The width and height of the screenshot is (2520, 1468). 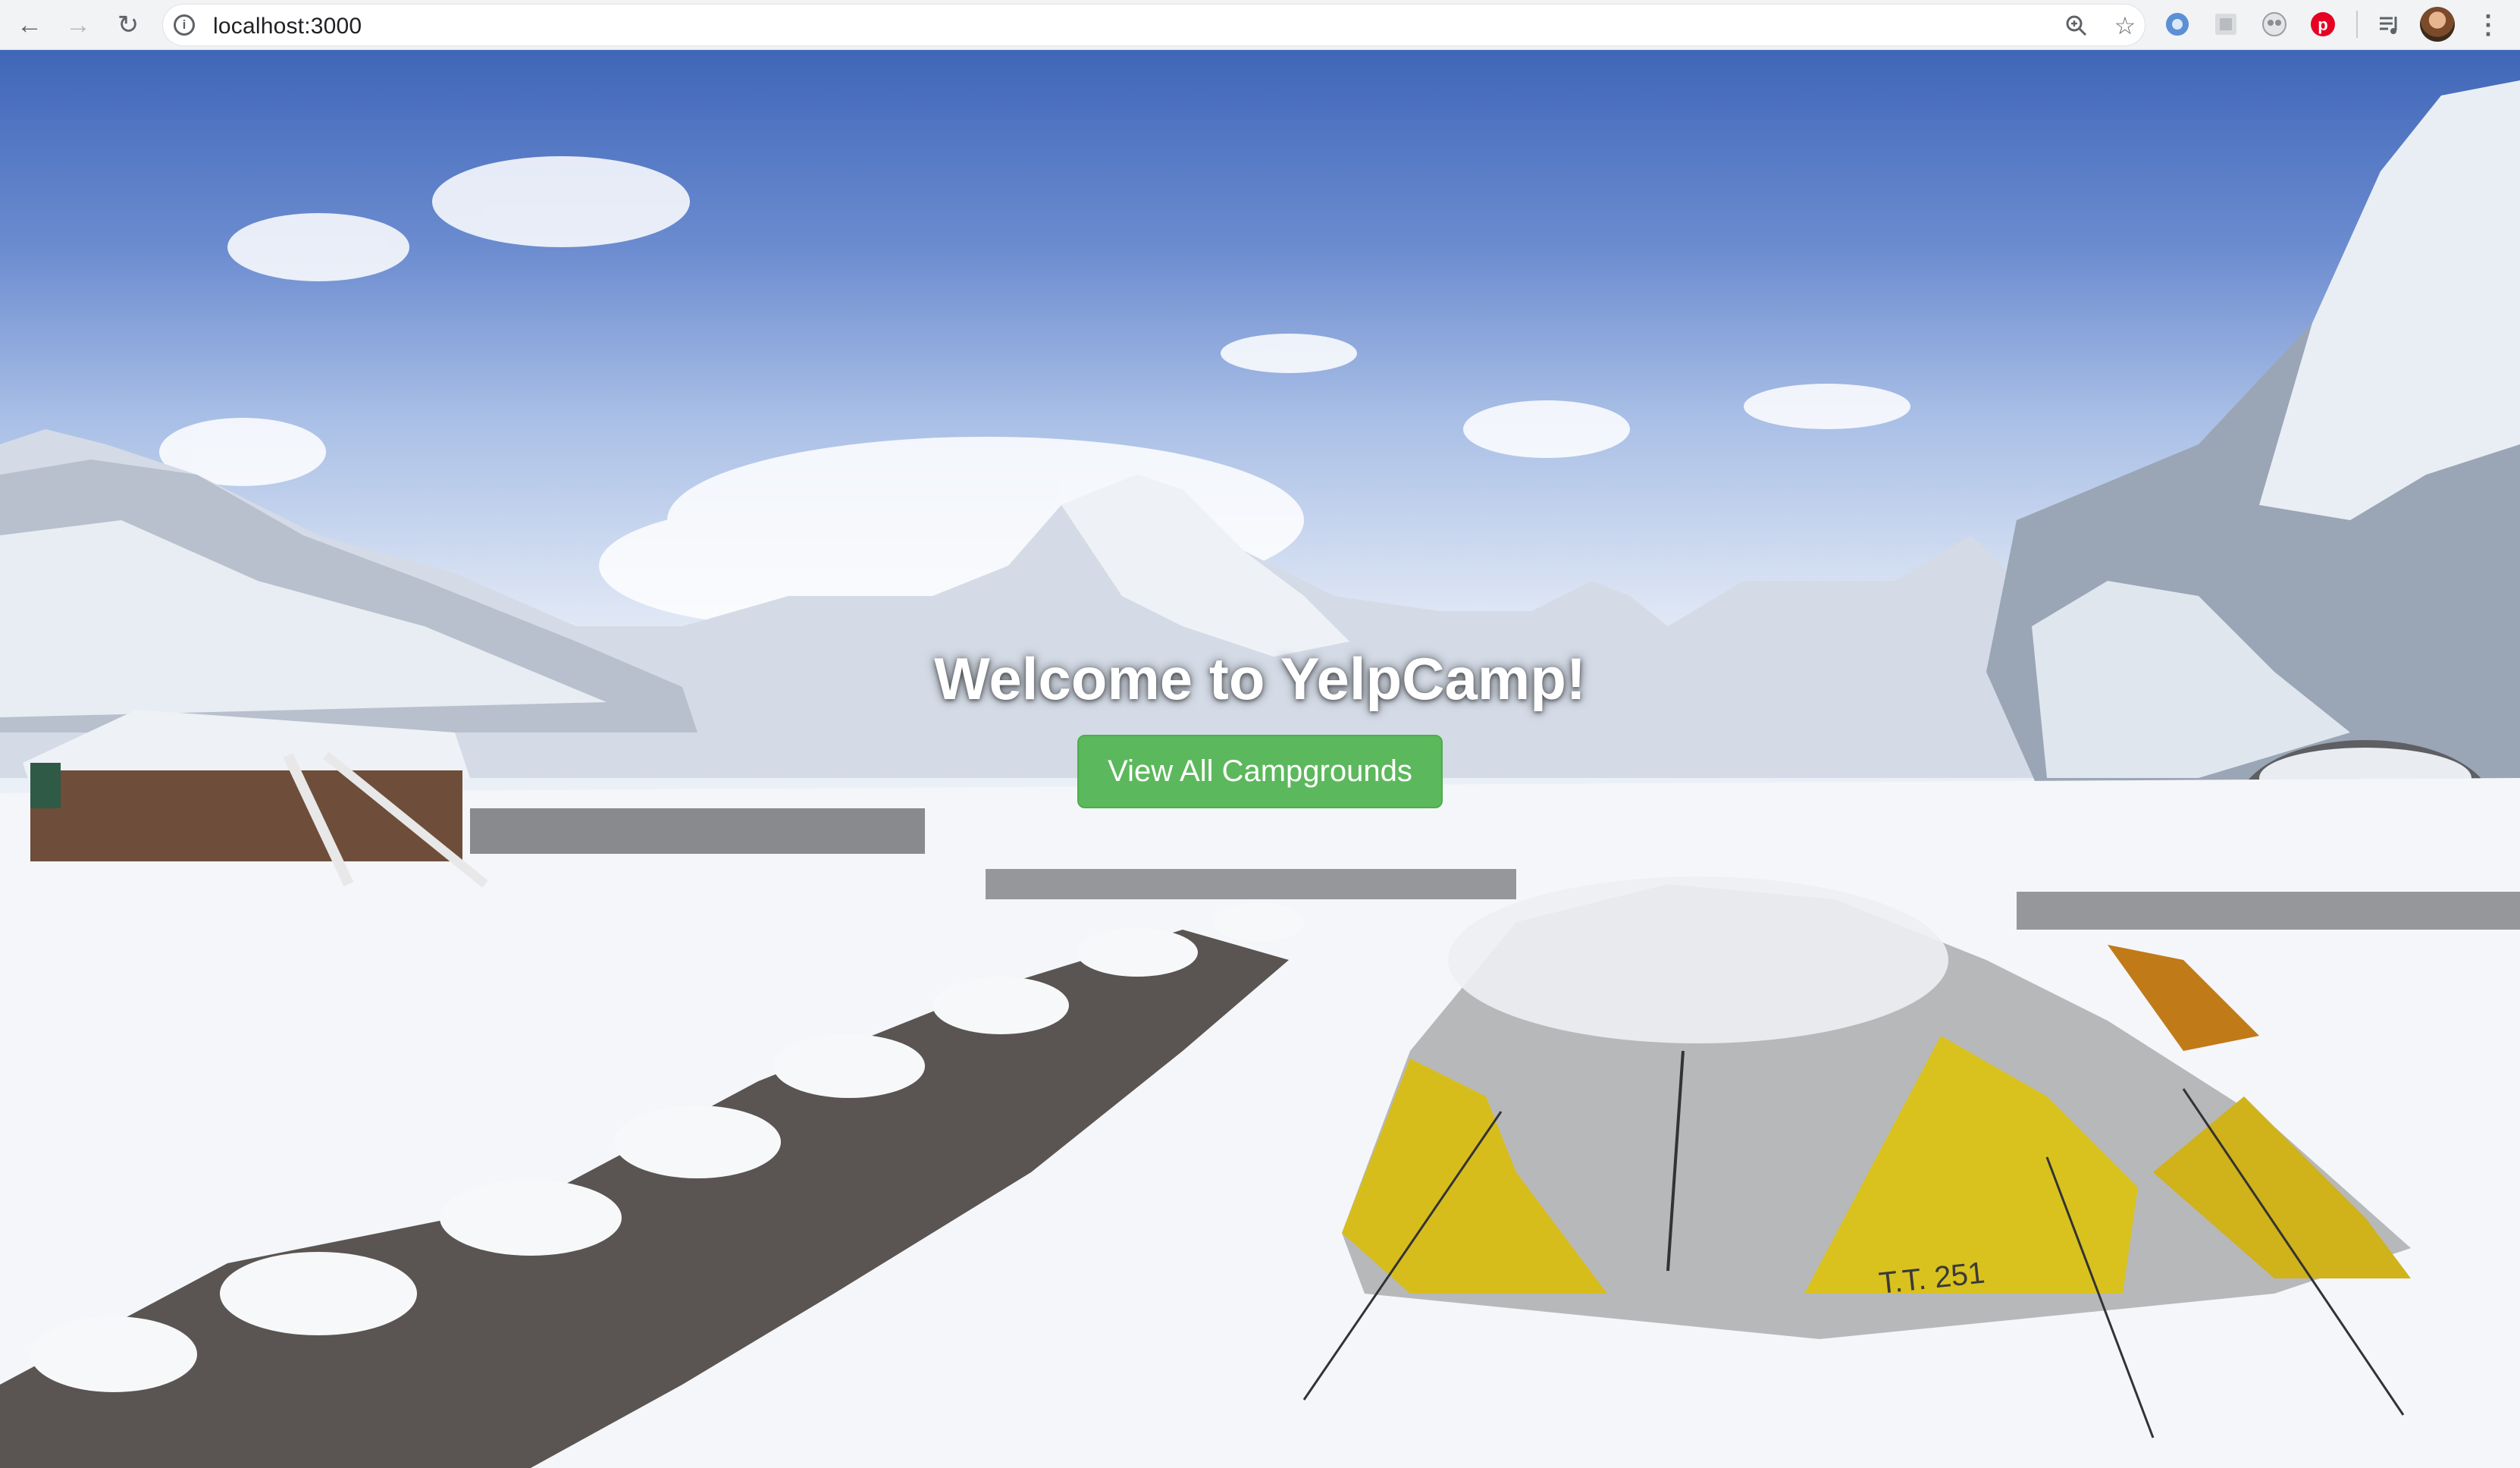 What do you see at coordinates (2226, 24) in the screenshot?
I see `gray-extension-icon` at bounding box center [2226, 24].